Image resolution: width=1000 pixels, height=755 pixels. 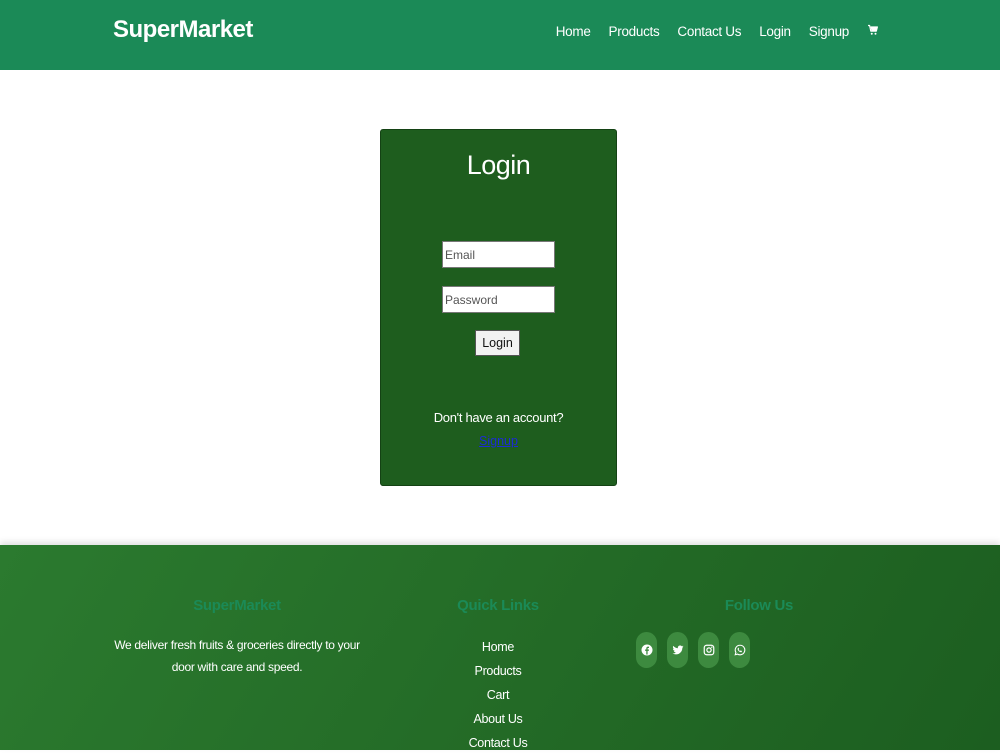 I want to click on nav-login: Login, so click(x=775, y=31).